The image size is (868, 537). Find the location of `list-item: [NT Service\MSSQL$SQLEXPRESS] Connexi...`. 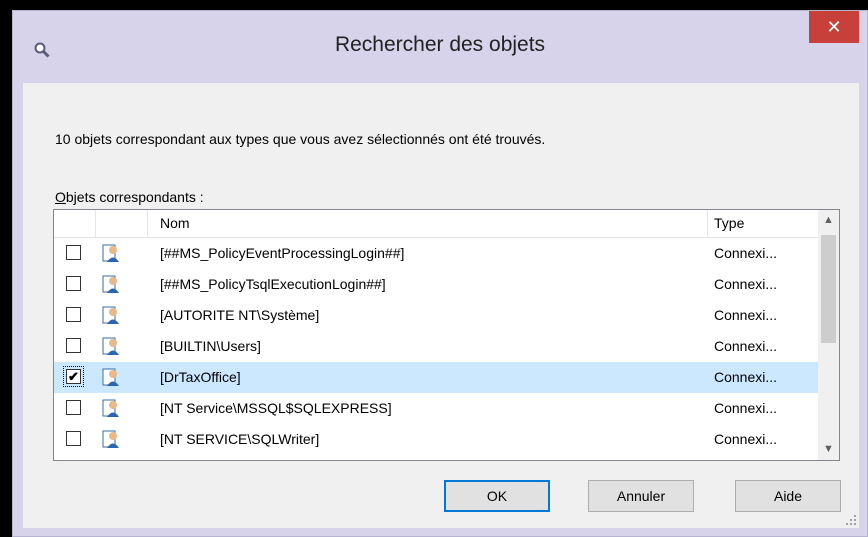

list-item: [NT Service\MSSQL$SQLEXPRESS] Connexi... is located at coordinates (436, 408).